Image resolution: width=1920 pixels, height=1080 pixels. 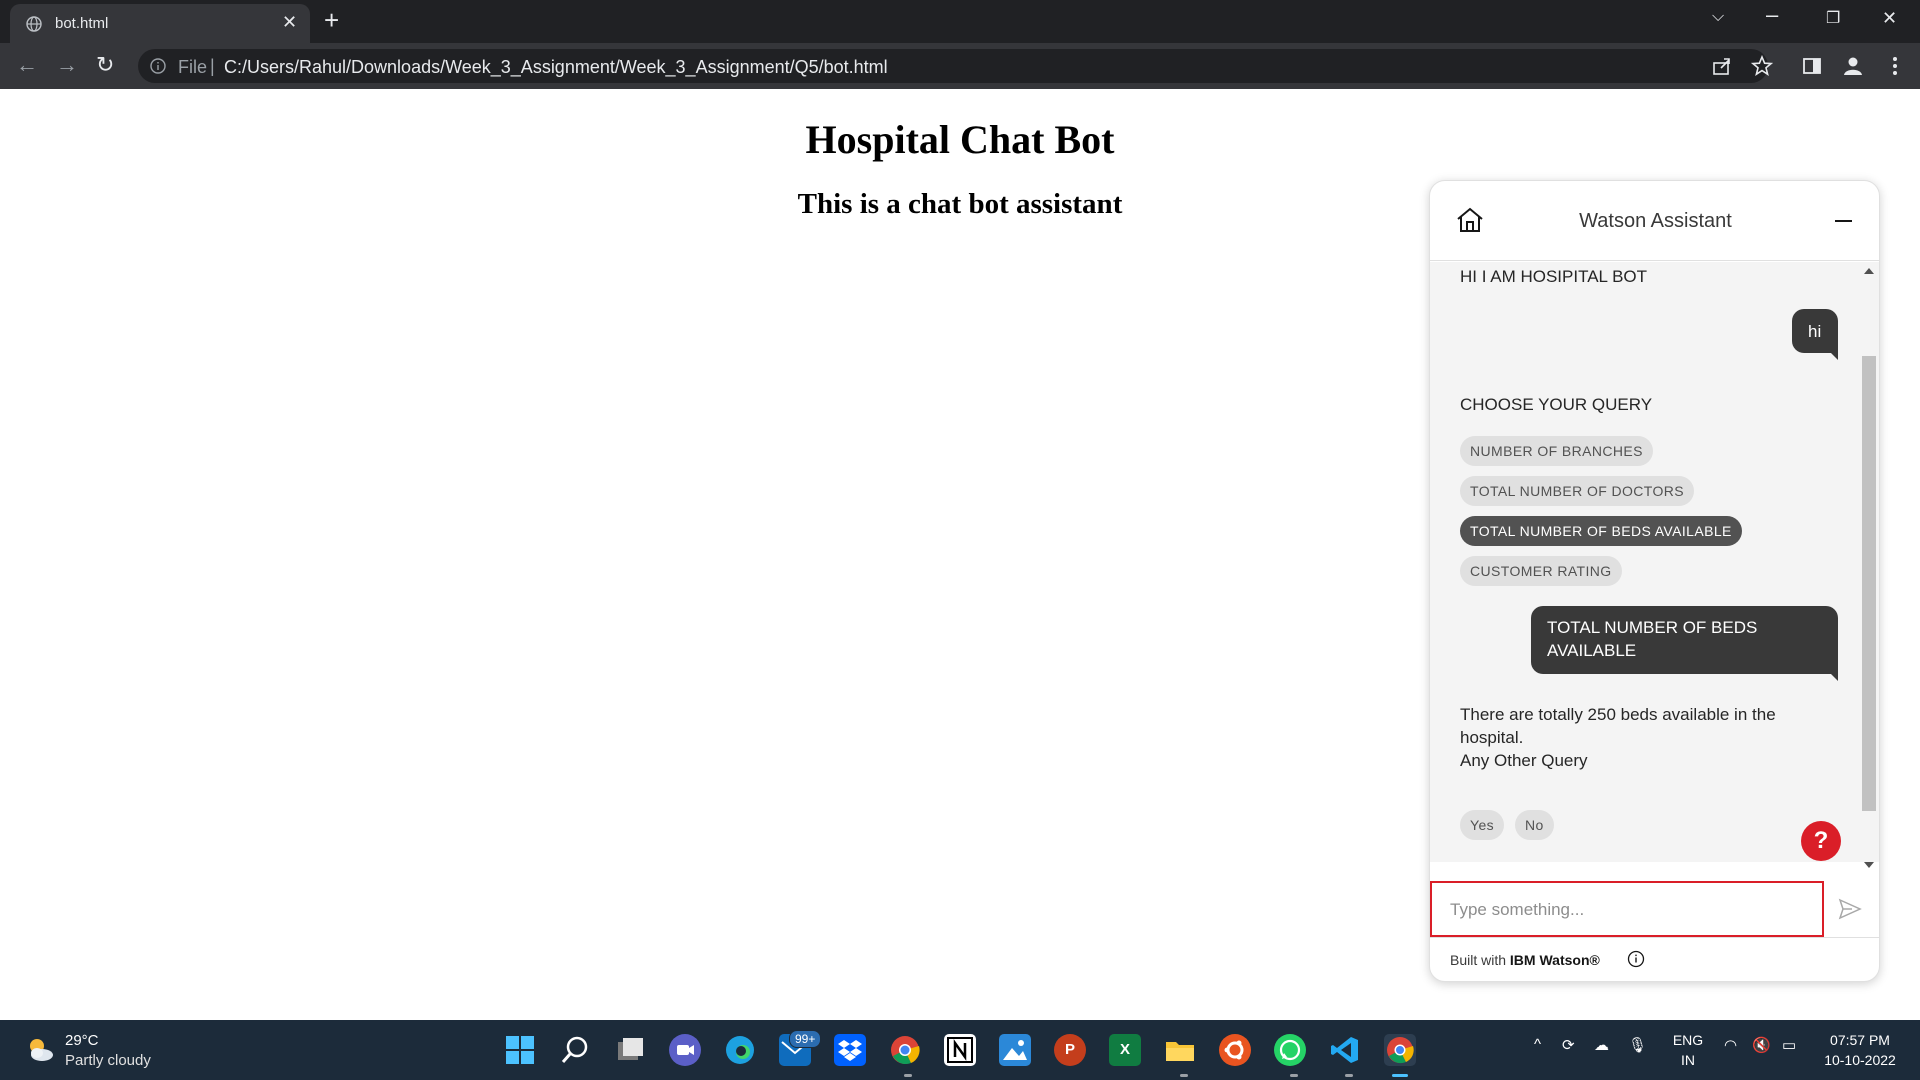 I want to click on option-yes: Yes, so click(x=1482, y=825).